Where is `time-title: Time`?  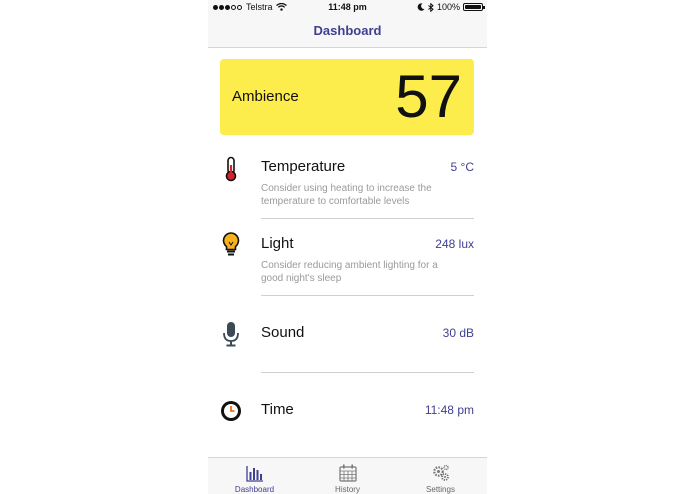 time-title: Time is located at coordinates (277, 409).